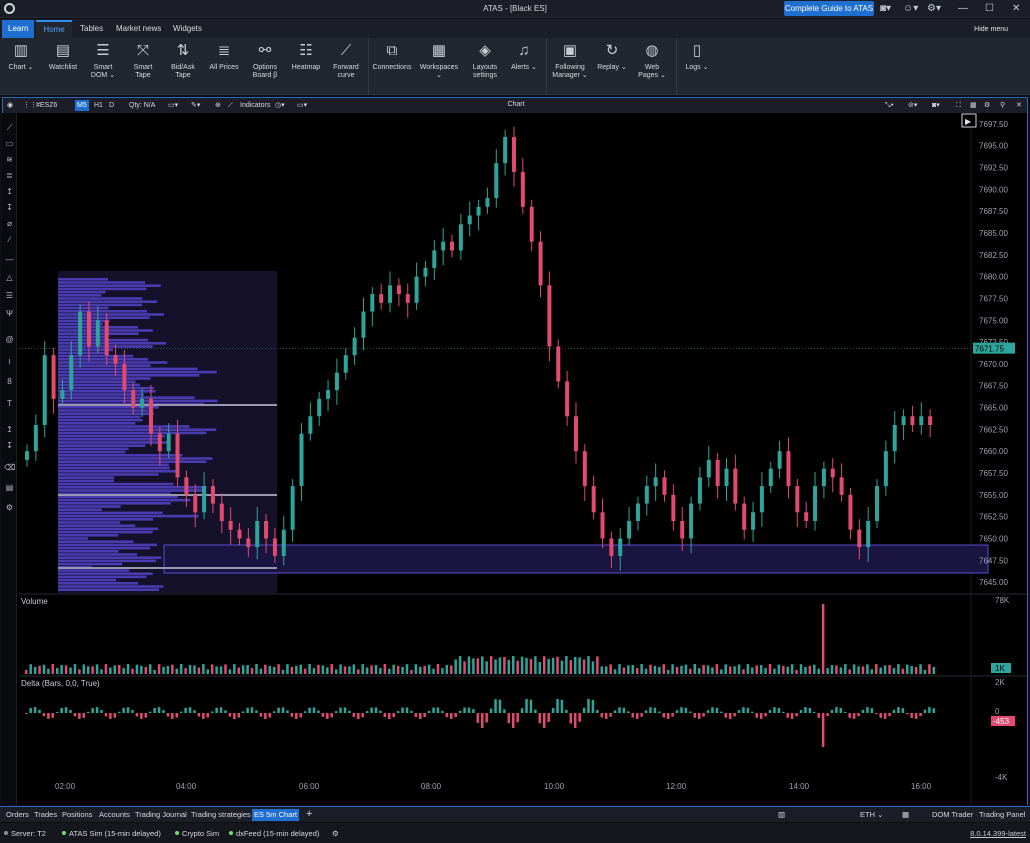  Describe the element at coordinates (197, 833) in the screenshot. I see `connection-crypto-sim: Crypto Sim` at that location.